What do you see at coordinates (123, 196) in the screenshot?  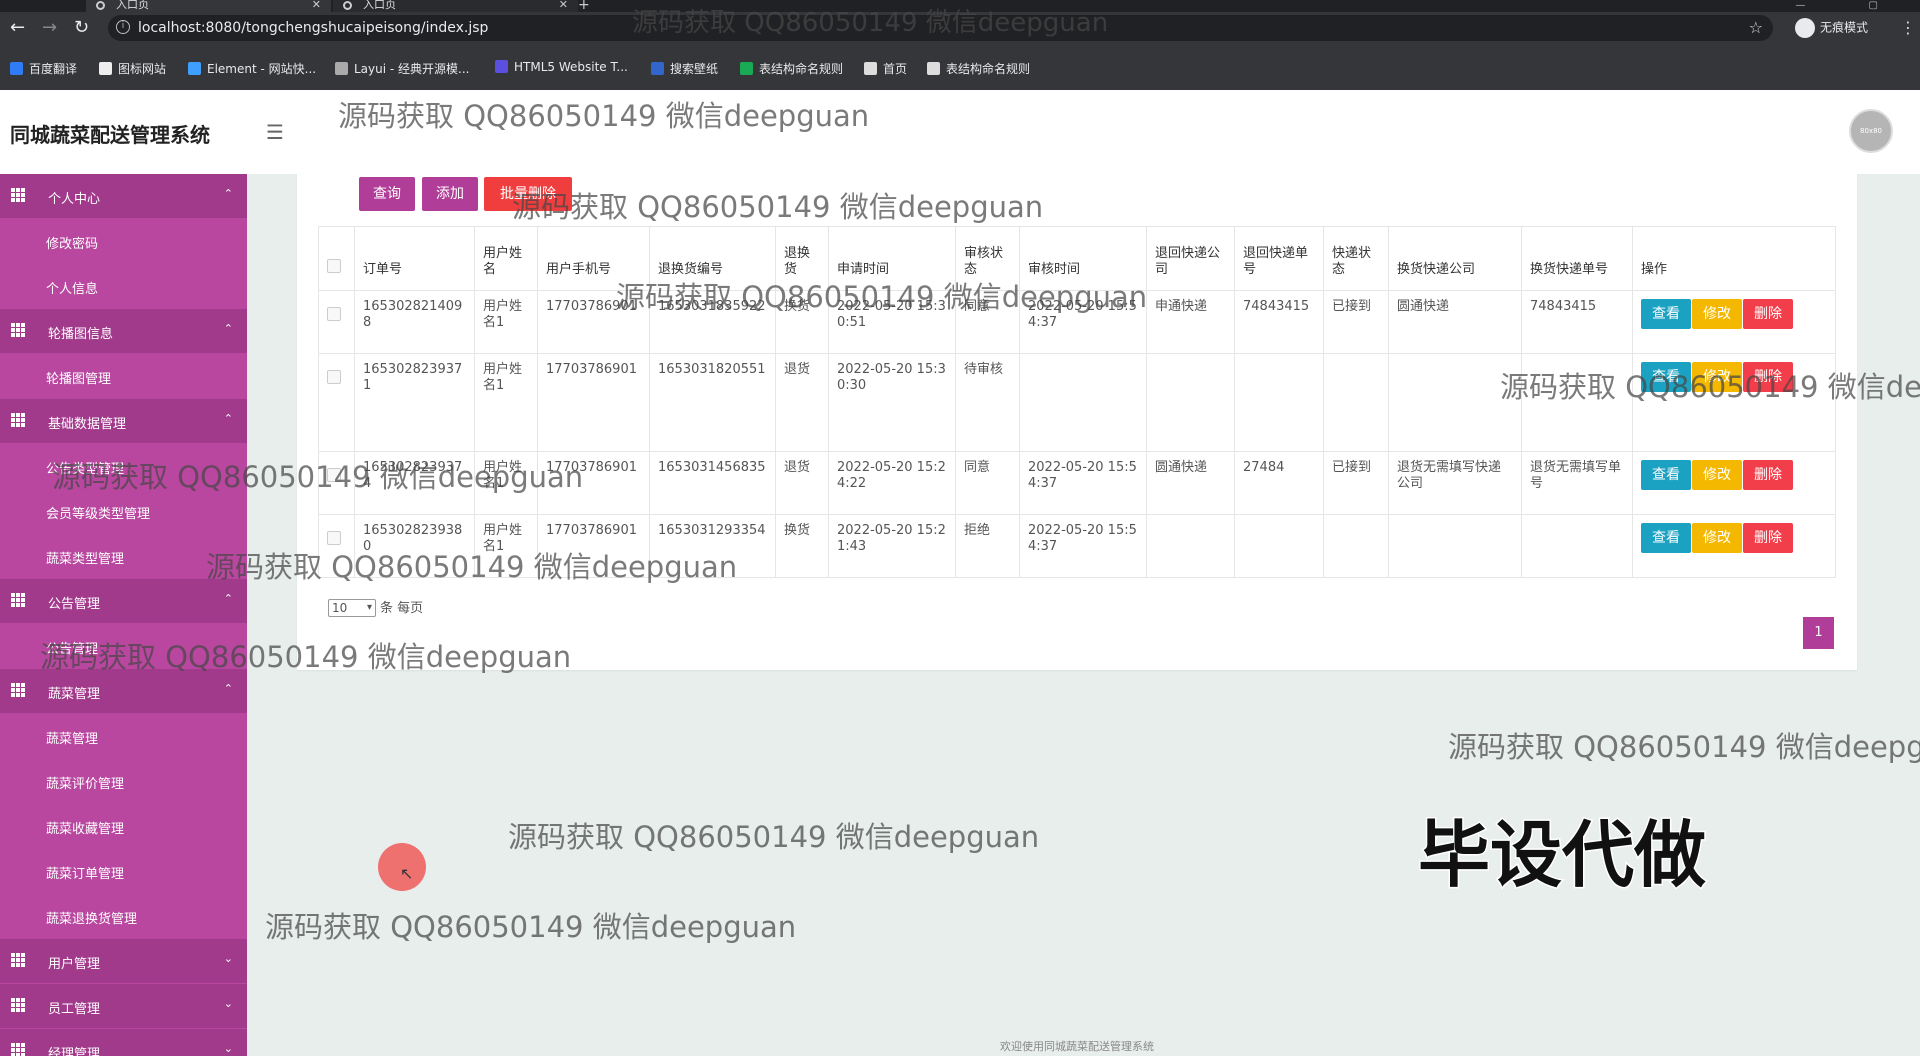 I see `sidebar-group: 个人中心 ⌃` at bounding box center [123, 196].